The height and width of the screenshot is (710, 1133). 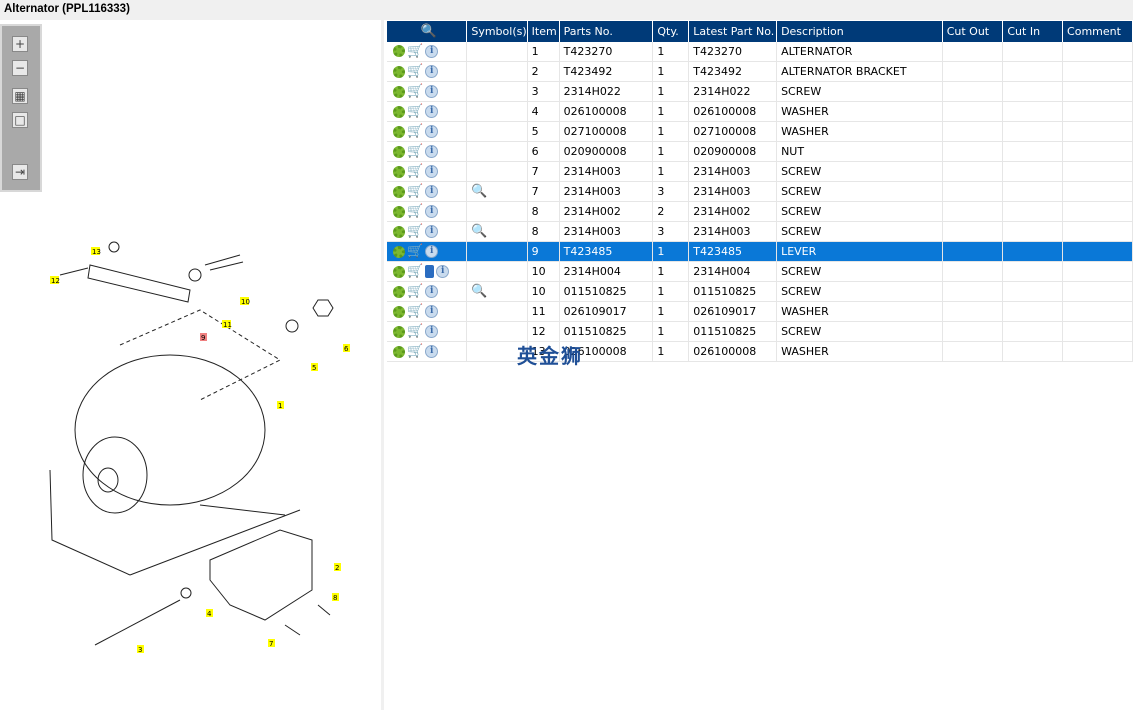 What do you see at coordinates (1033, 191) in the screenshot?
I see `cut-in-cell` at bounding box center [1033, 191].